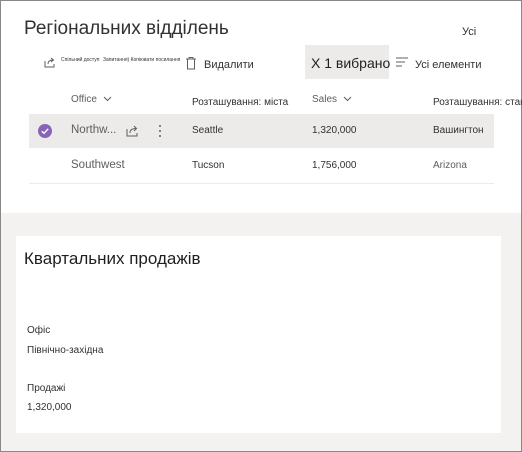 Image resolution: width=522 pixels, height=452 pixels. What do you see at coordinates (45, 131) in the screenshot?
I see `checkmark-circle-icon` at bounding box center [45, 131].